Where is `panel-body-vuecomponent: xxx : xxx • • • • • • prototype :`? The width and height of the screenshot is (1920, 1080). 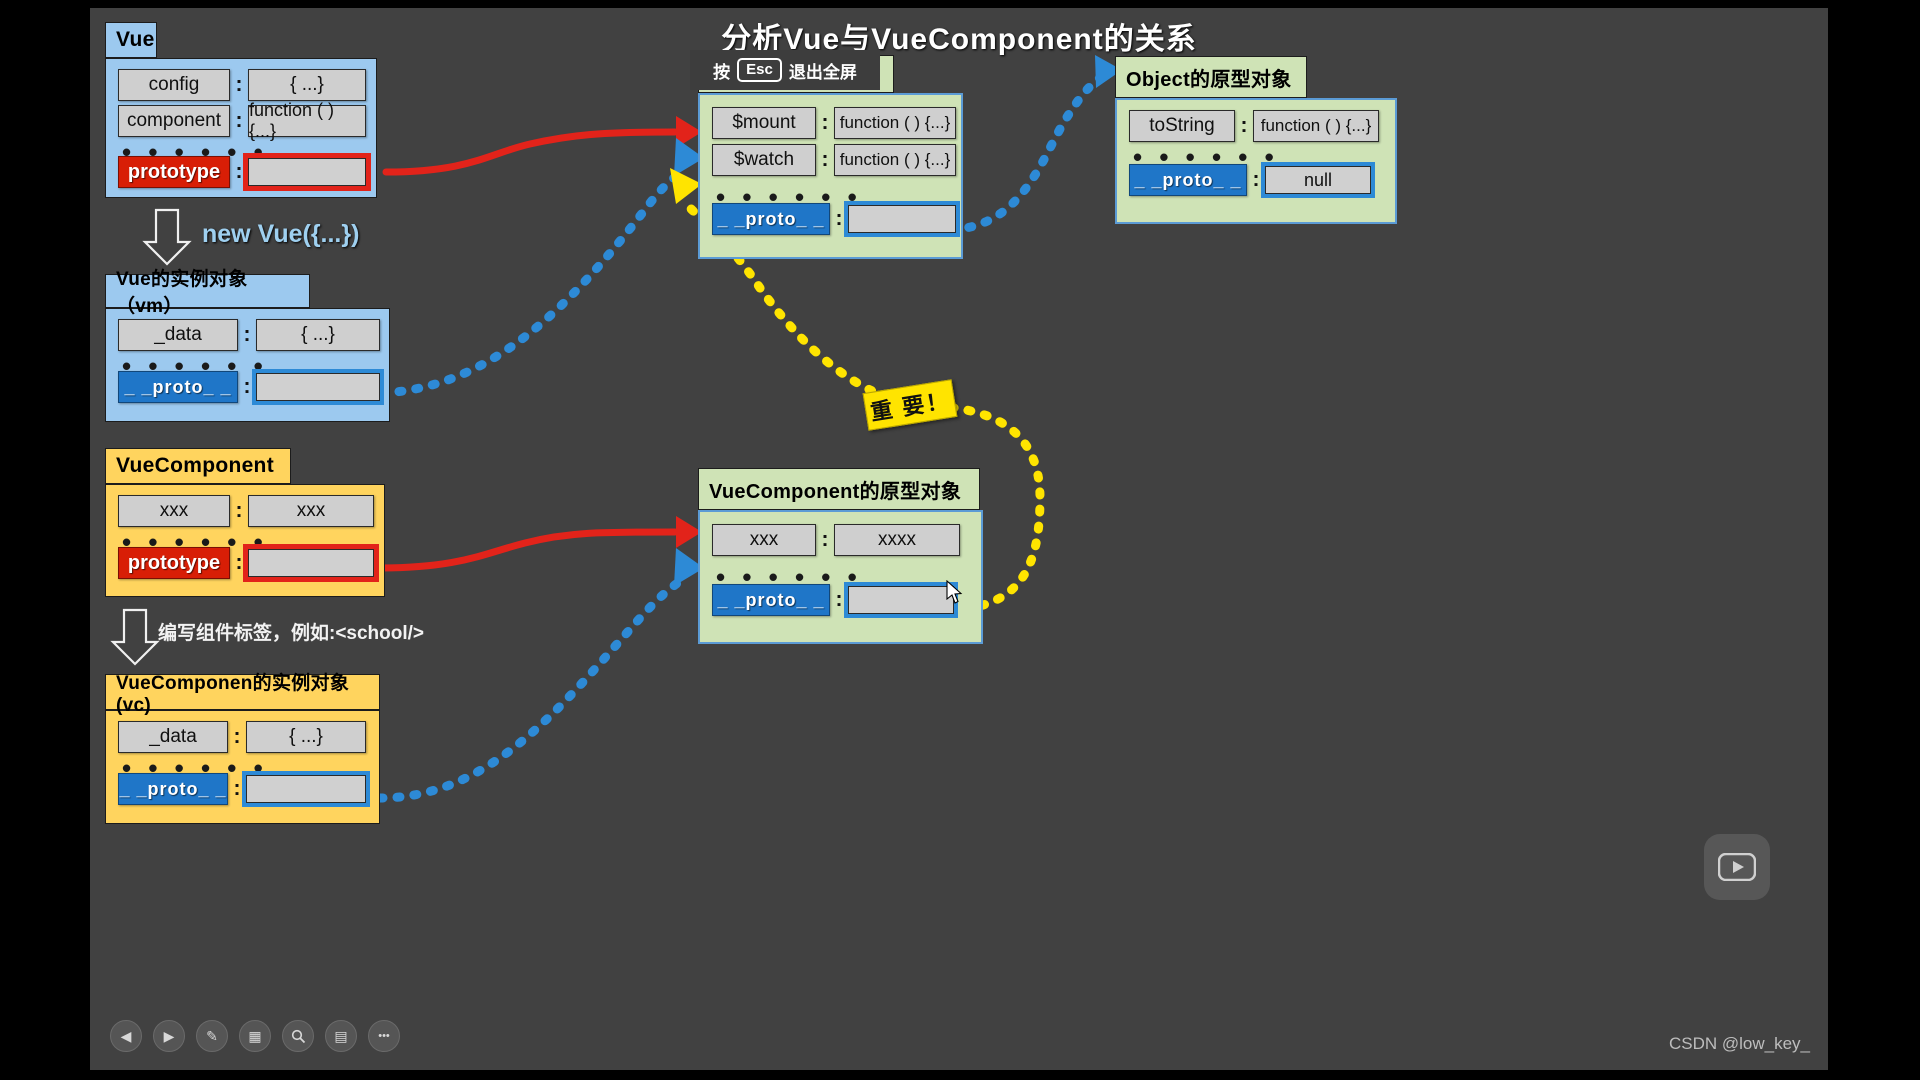
panel-body-vuecomponent: xxx : xxx • • • • • • prototype : is located at coordinates (245, 540).